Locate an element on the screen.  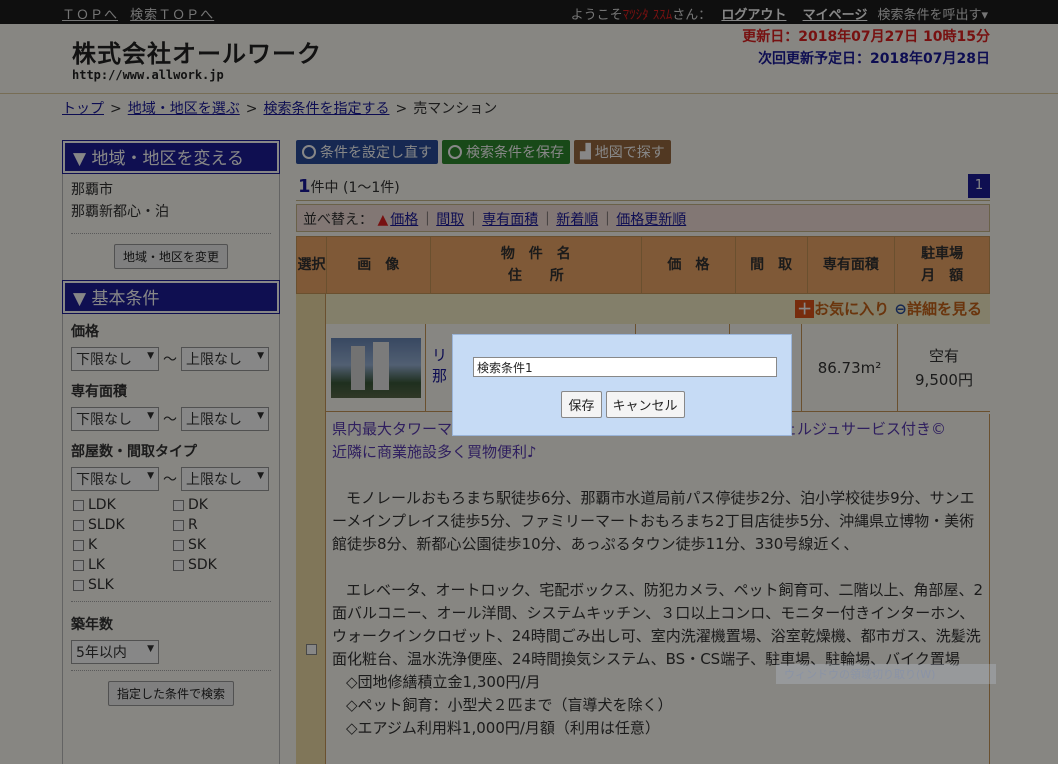
condition-name-input is located at coordinates (625, 367).